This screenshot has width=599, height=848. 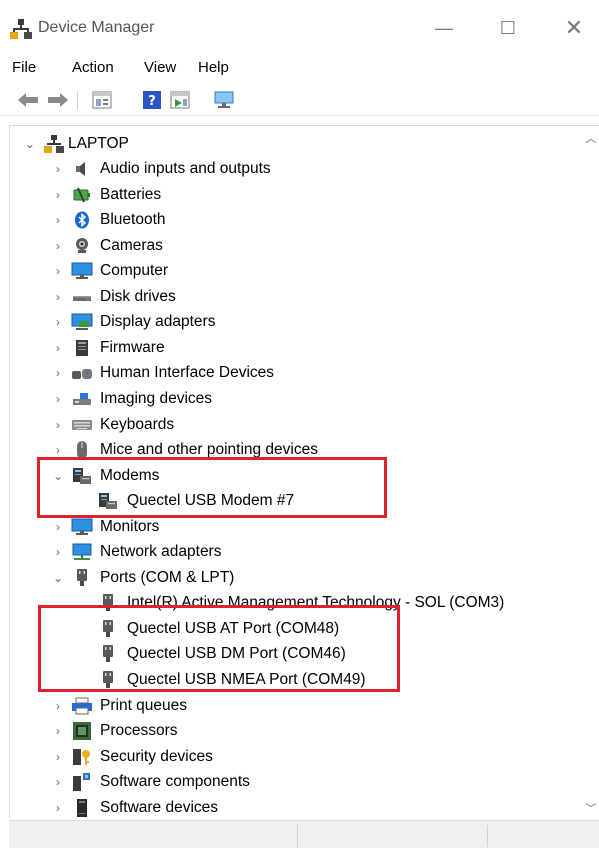 I want to click on title-bar: Device Manager — ☐ ✕, so click(x=299, y=24).